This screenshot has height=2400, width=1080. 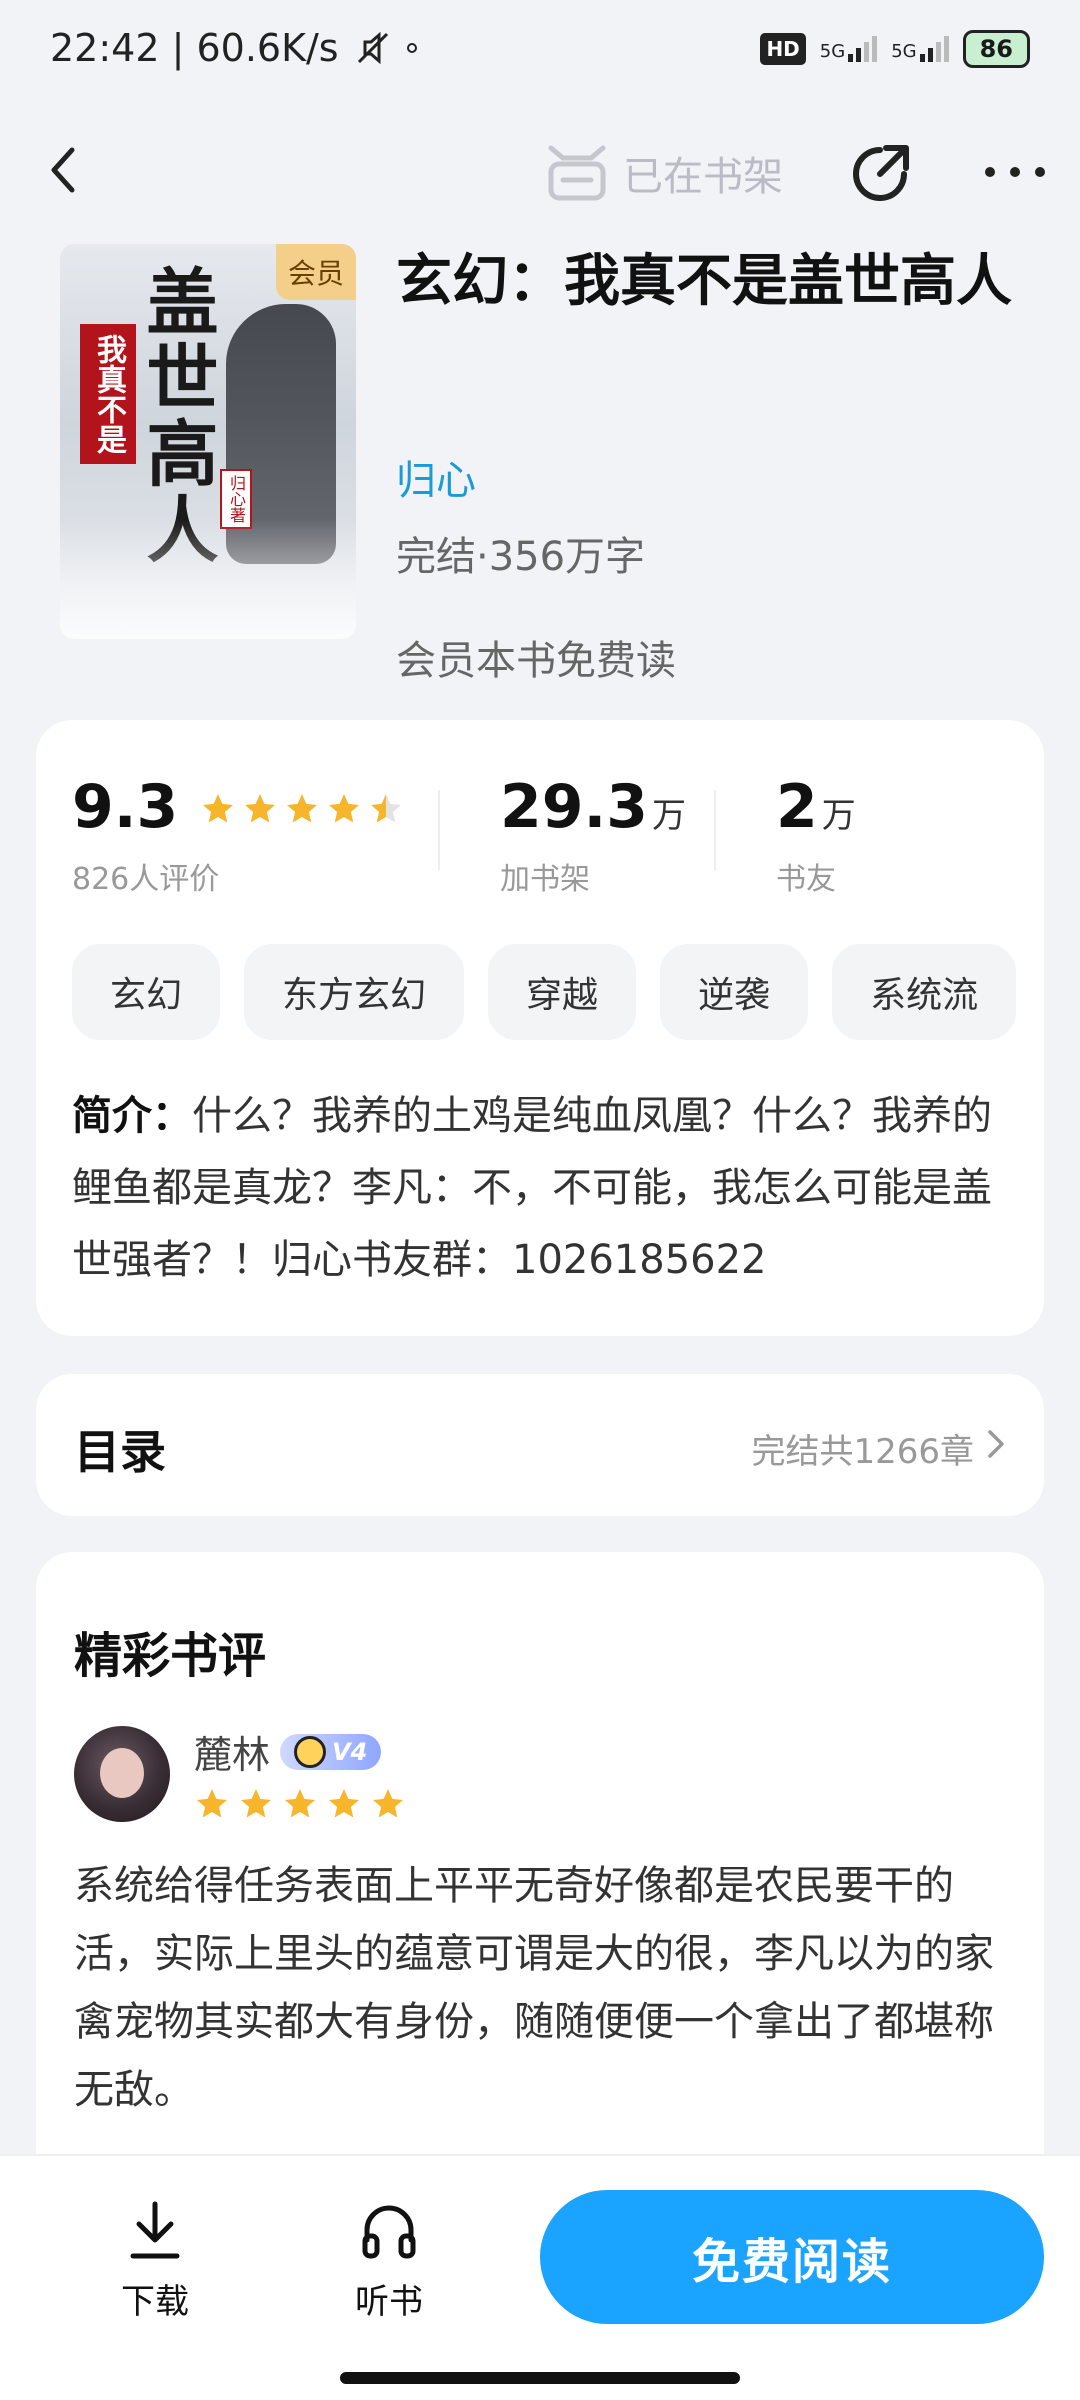 I want to click on share-button, so click(x=881, y=173).